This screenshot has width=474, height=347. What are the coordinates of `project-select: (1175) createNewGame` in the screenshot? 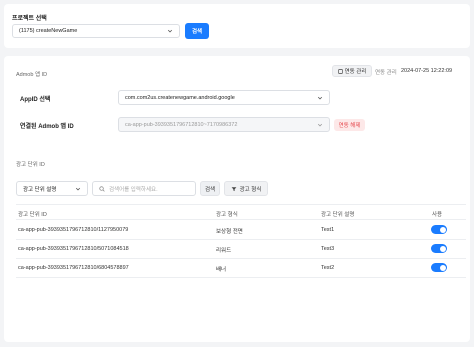 It's located at (96, 31).